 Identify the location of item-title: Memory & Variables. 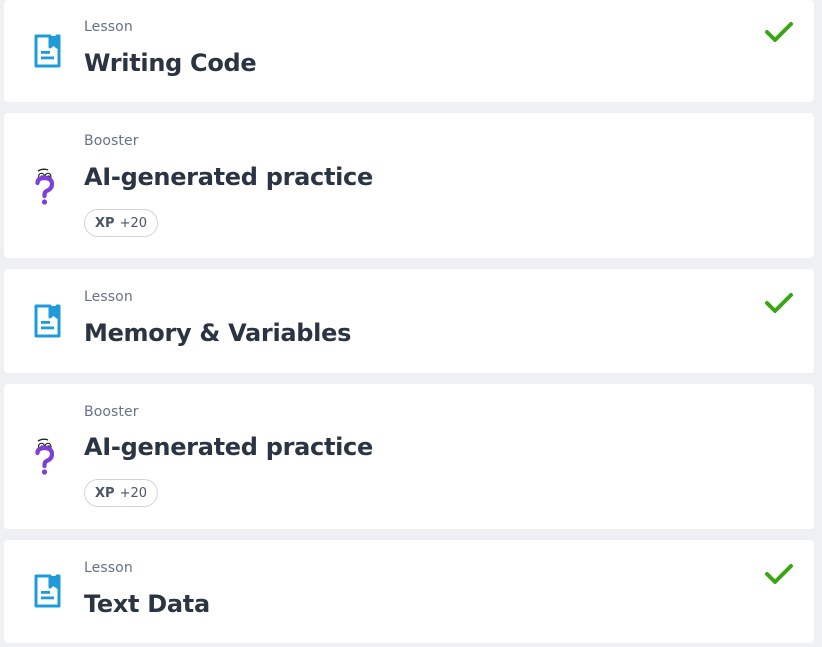
(218, 333).